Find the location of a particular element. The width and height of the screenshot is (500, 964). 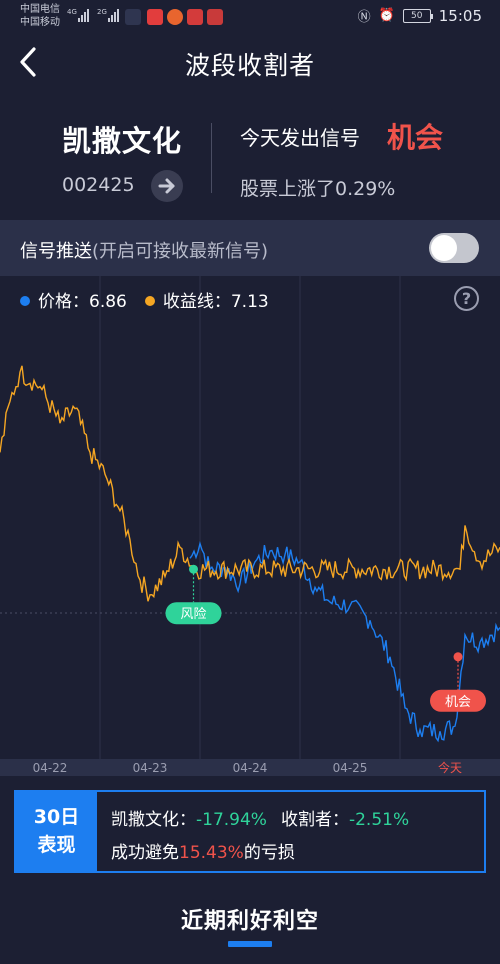

signal-bars-1-icon is located at coordinates (83, 15).